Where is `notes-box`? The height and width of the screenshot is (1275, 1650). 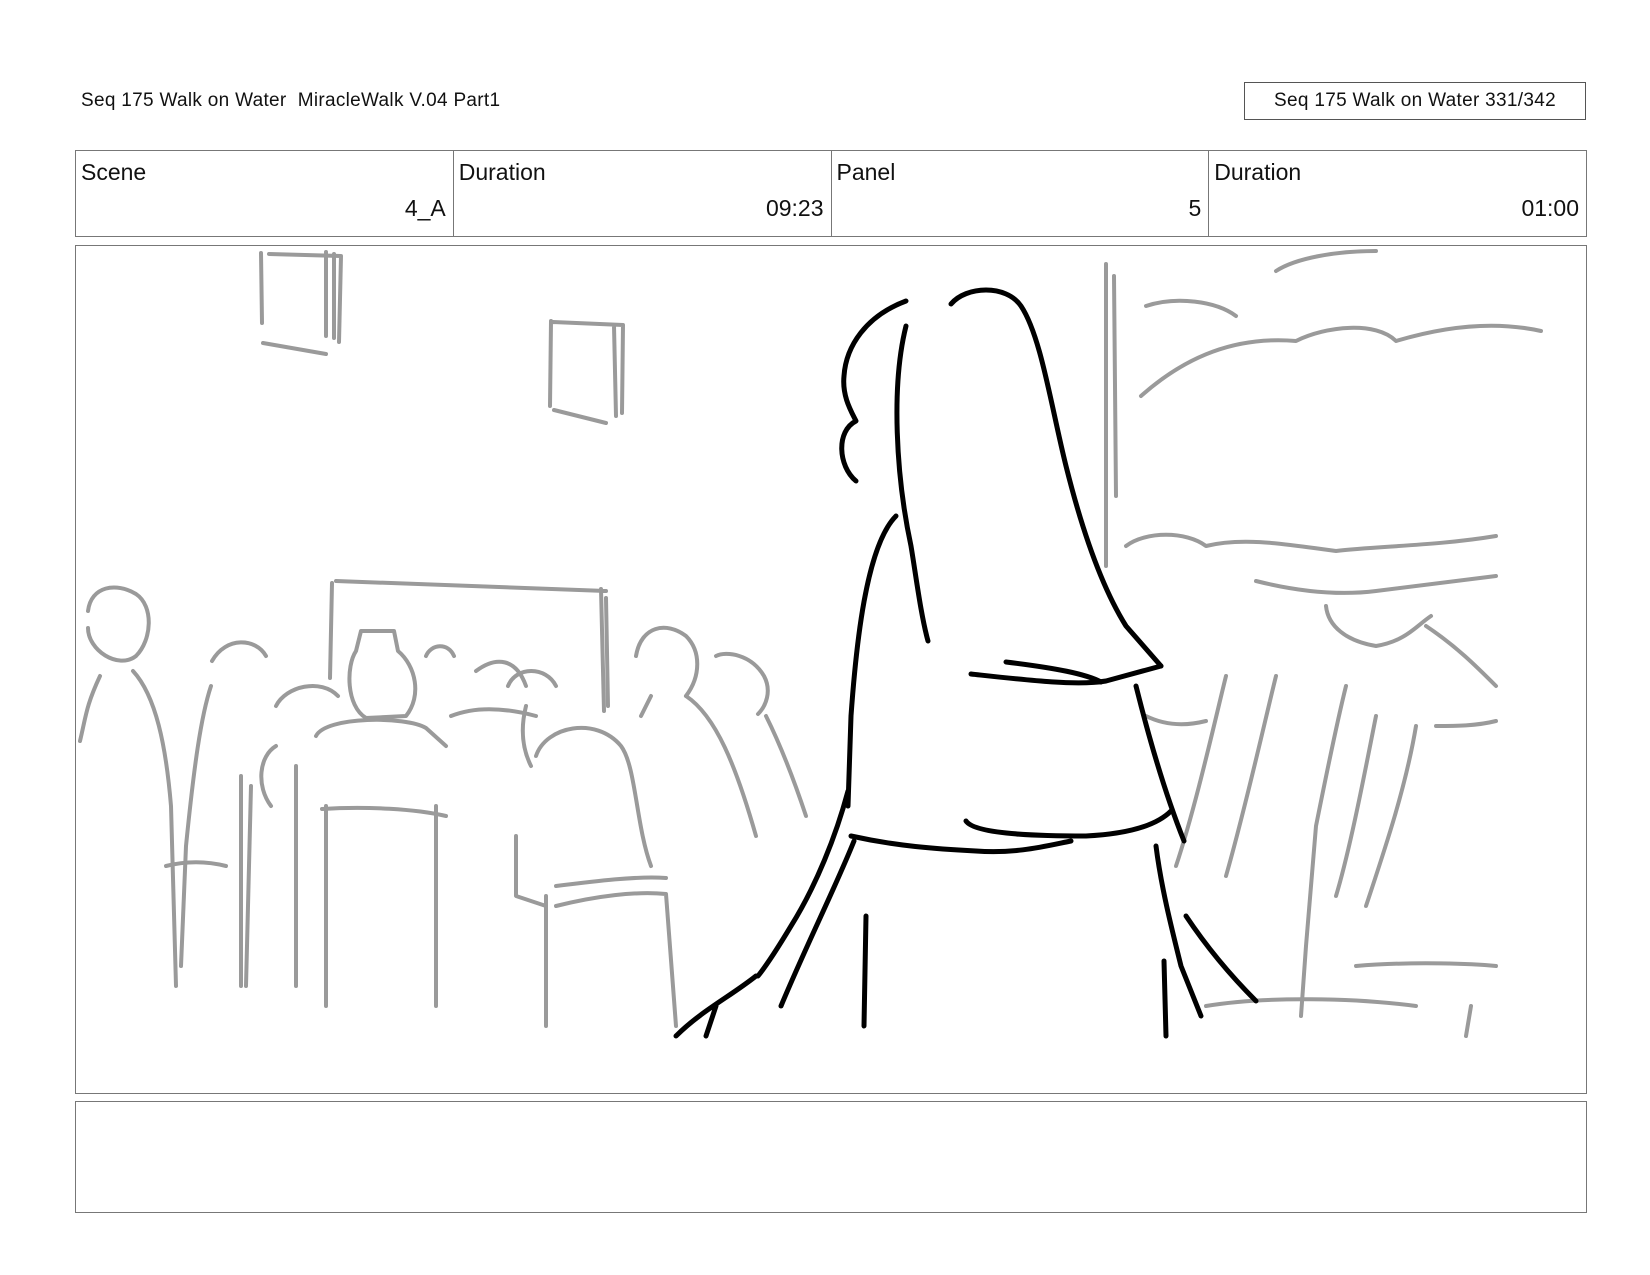 notes-box is located at coordinates (831, 1157).